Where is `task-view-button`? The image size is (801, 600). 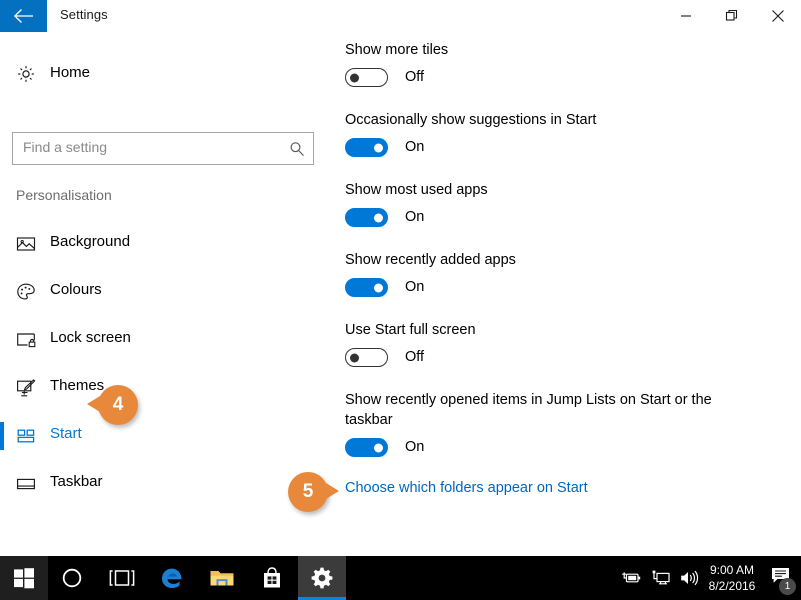 task-view-button is located at coordinates (122, 578).